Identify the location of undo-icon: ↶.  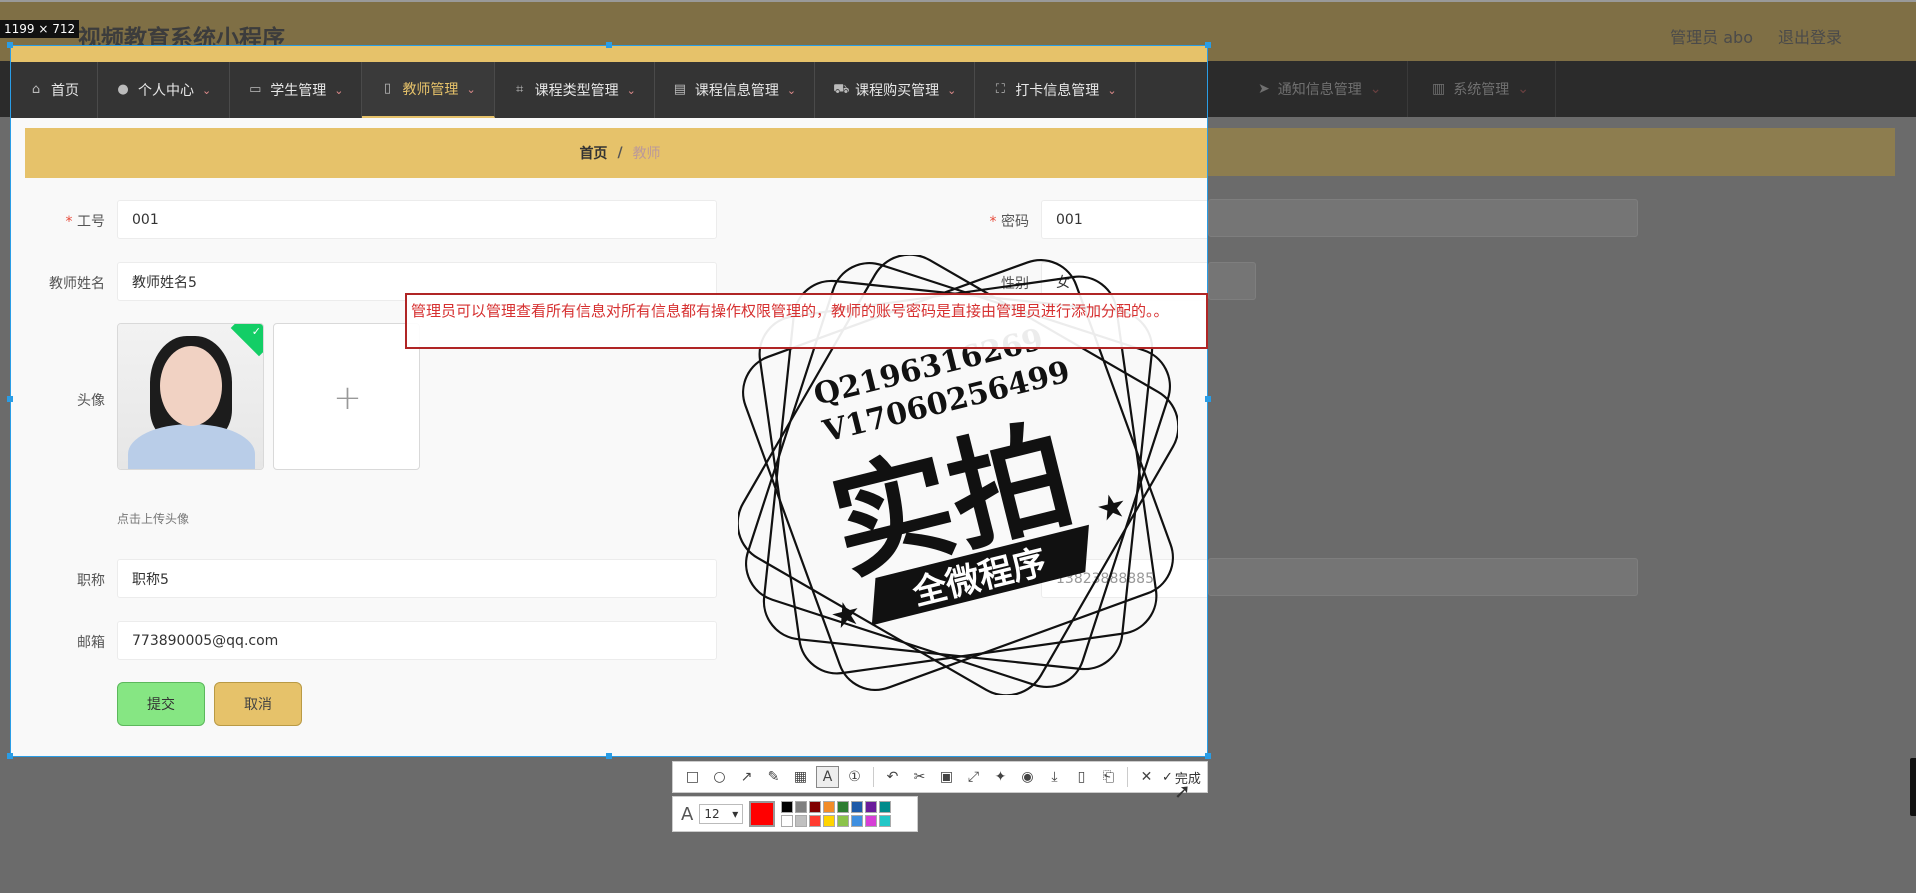
(892, 777).